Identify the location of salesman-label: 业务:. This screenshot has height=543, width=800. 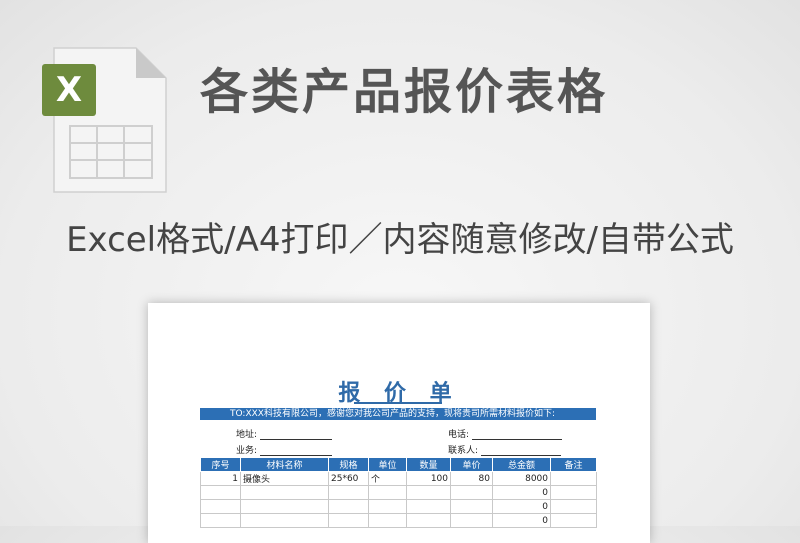
(247, 451).